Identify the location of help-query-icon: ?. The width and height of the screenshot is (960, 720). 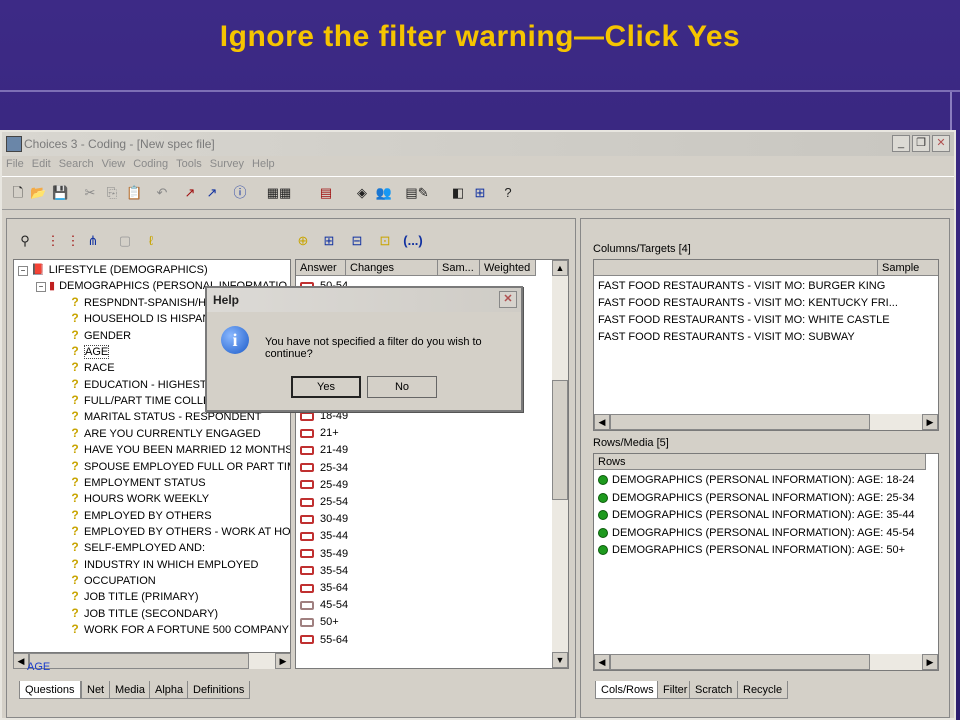
(508, 193).